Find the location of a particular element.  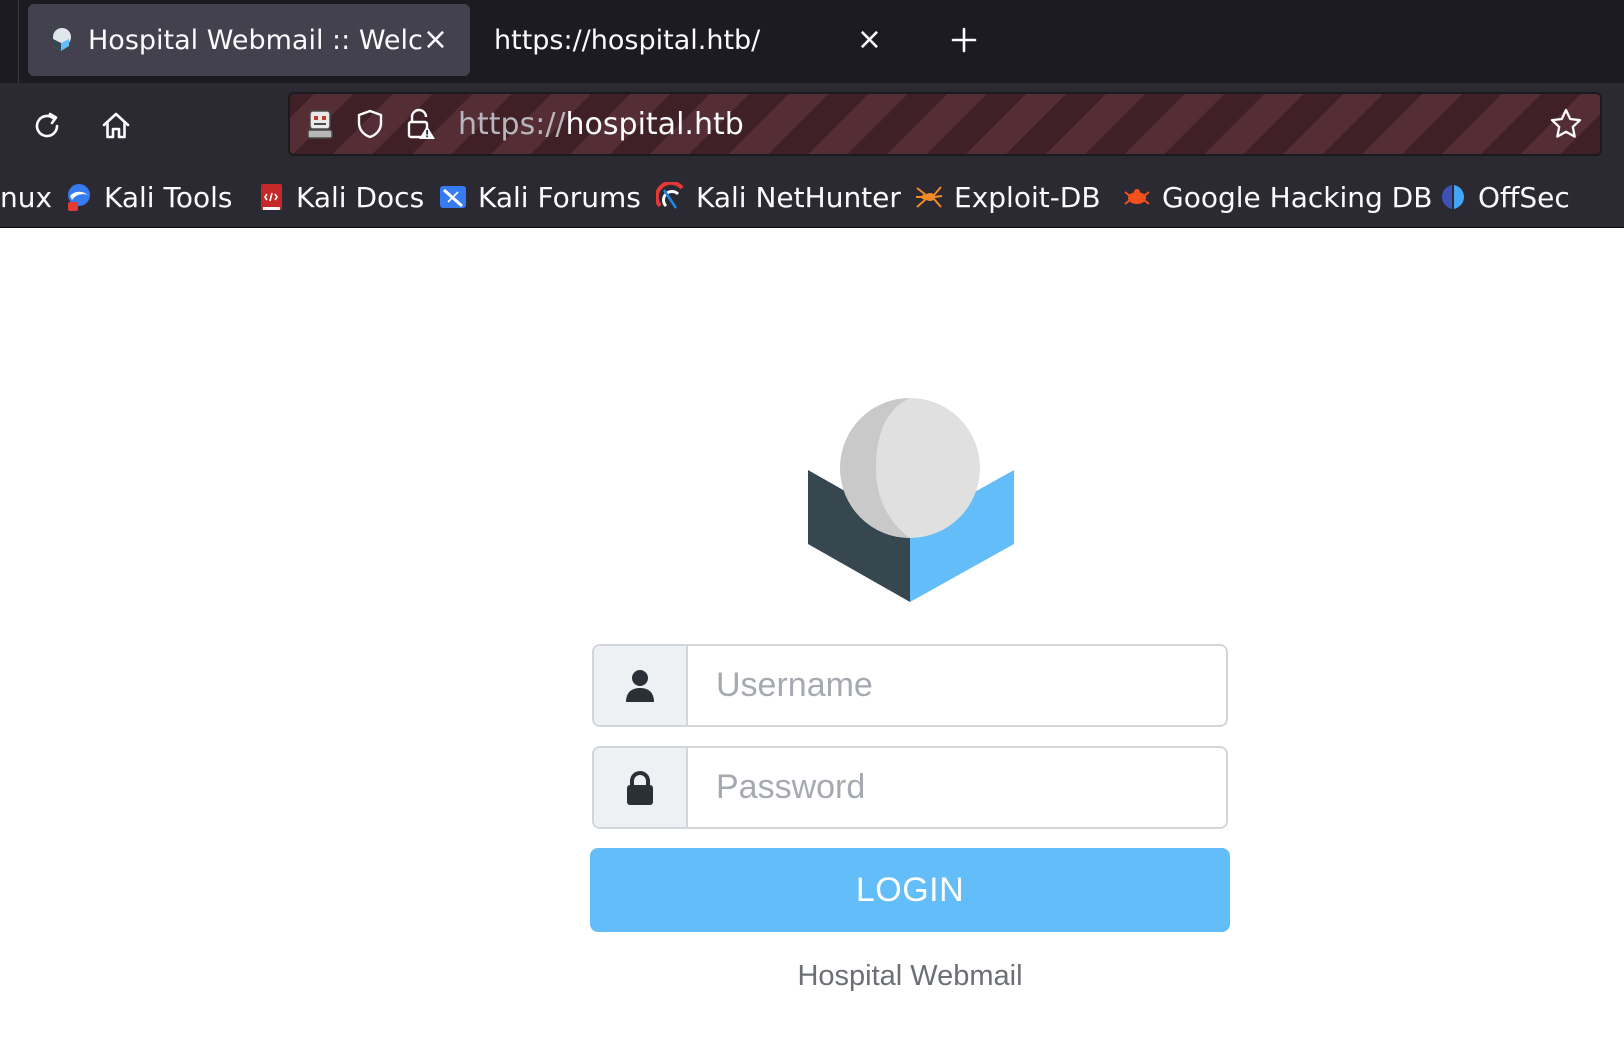

username-input is located at coordinates (957, 685).